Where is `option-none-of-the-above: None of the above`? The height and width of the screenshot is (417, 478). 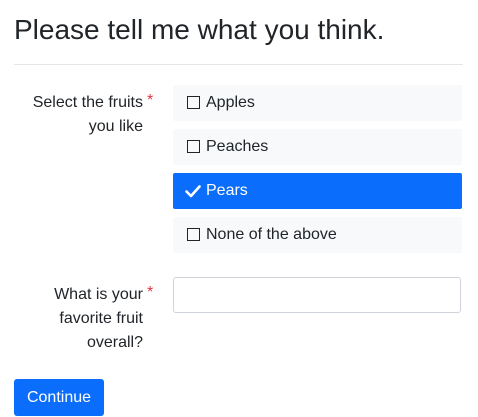
option-none-of-the-above: None of the above is located at coordinates (317, 235).